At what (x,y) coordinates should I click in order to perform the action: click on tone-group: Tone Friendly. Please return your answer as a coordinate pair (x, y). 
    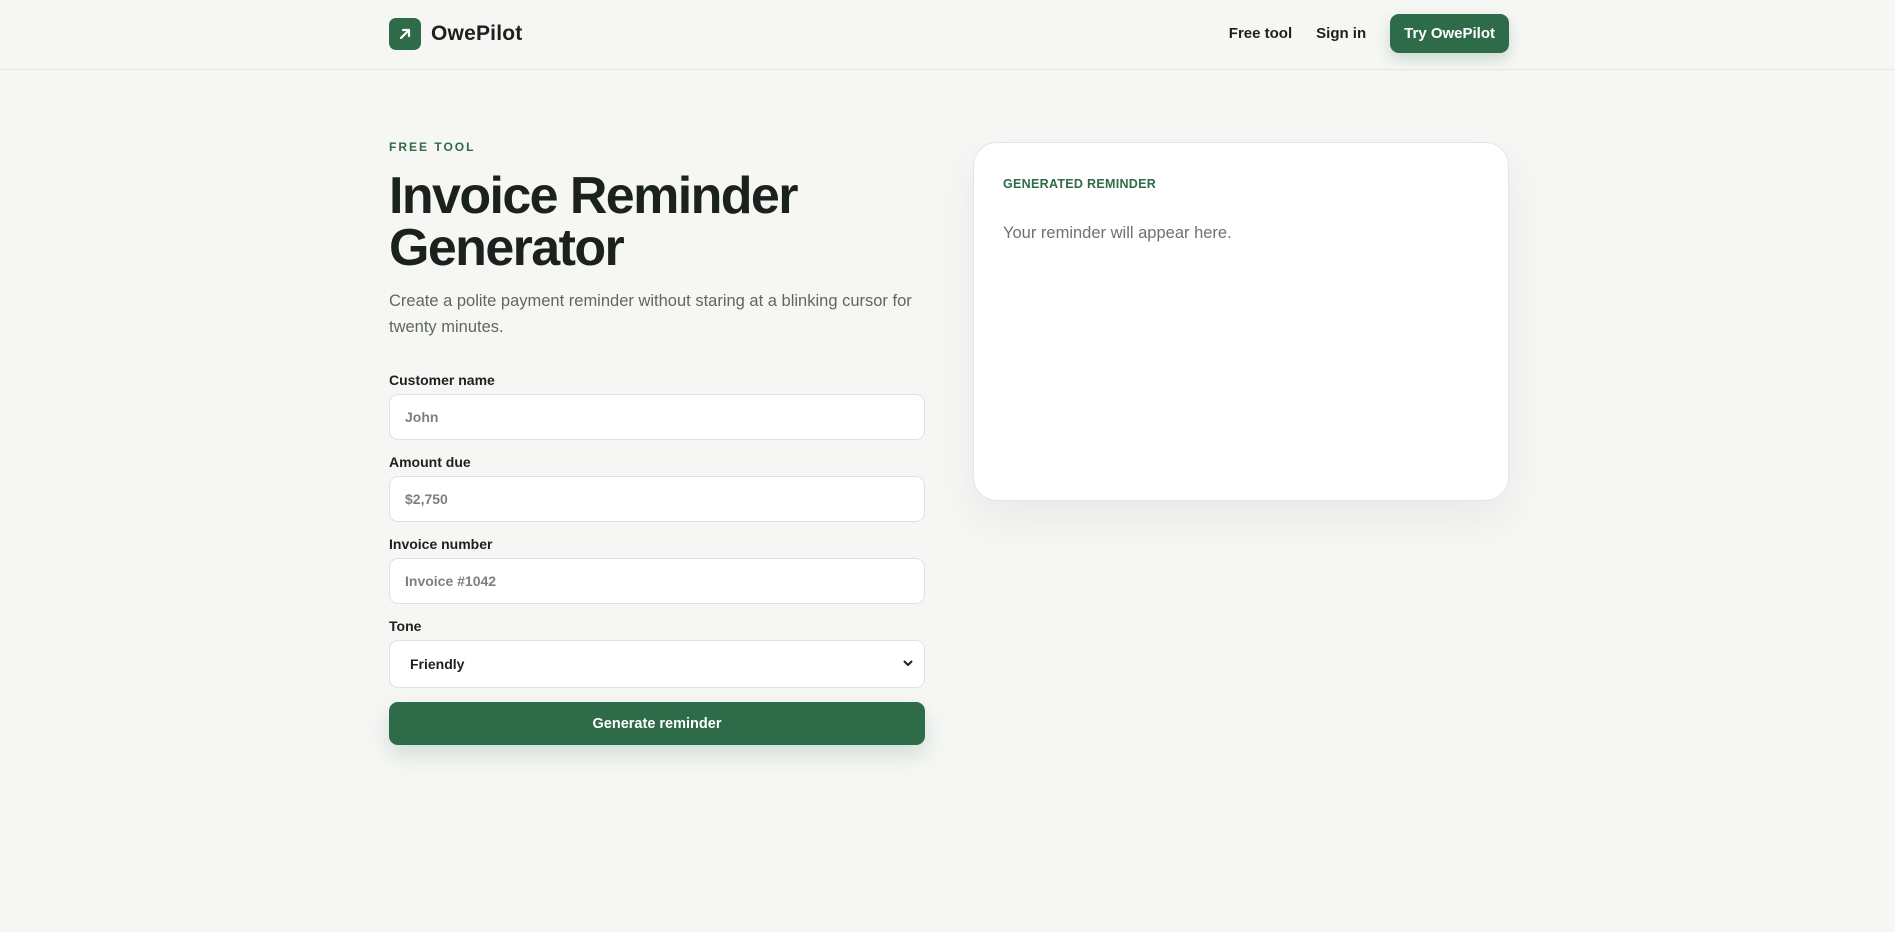
    Looking at the image, I should click on (657, 653).